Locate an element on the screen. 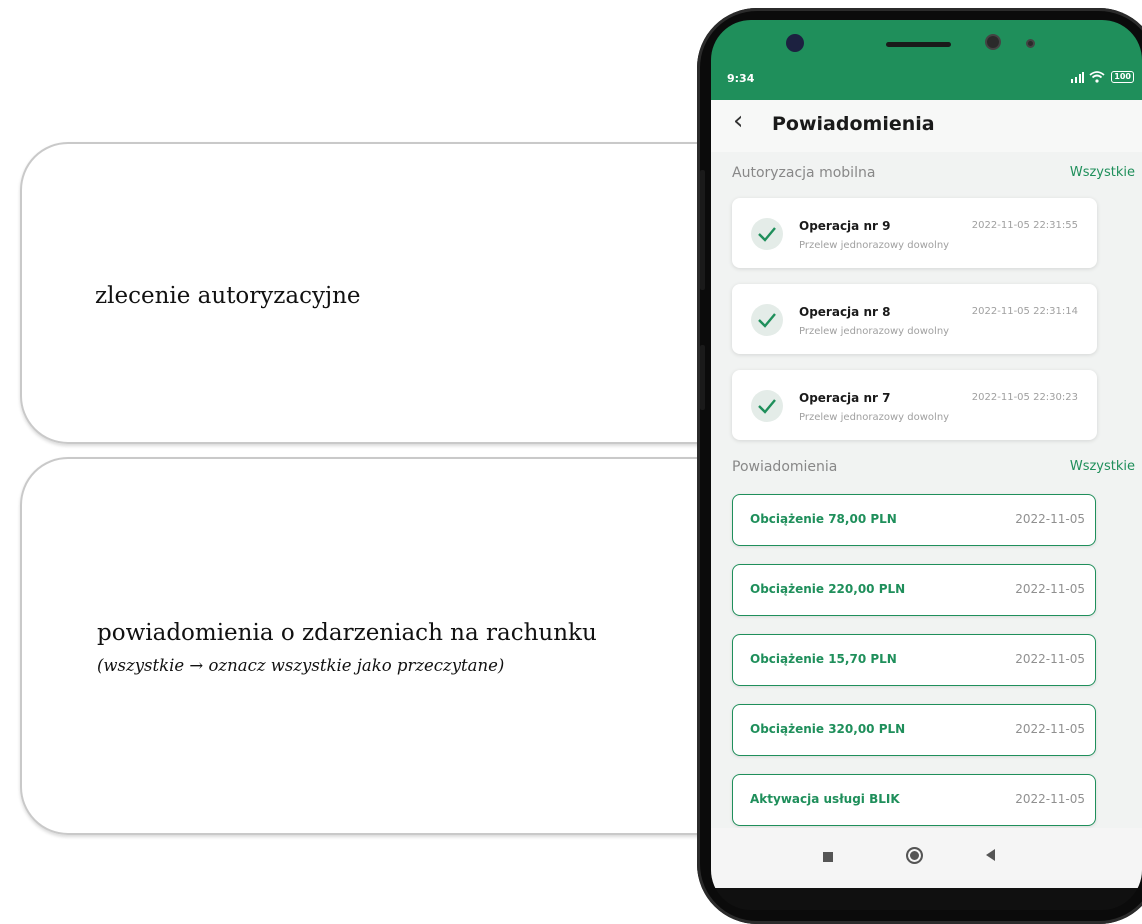 The image size is (1142, 924). notification-title: Obciążenie 78,00 PLN is located at coordinates (823, 519).